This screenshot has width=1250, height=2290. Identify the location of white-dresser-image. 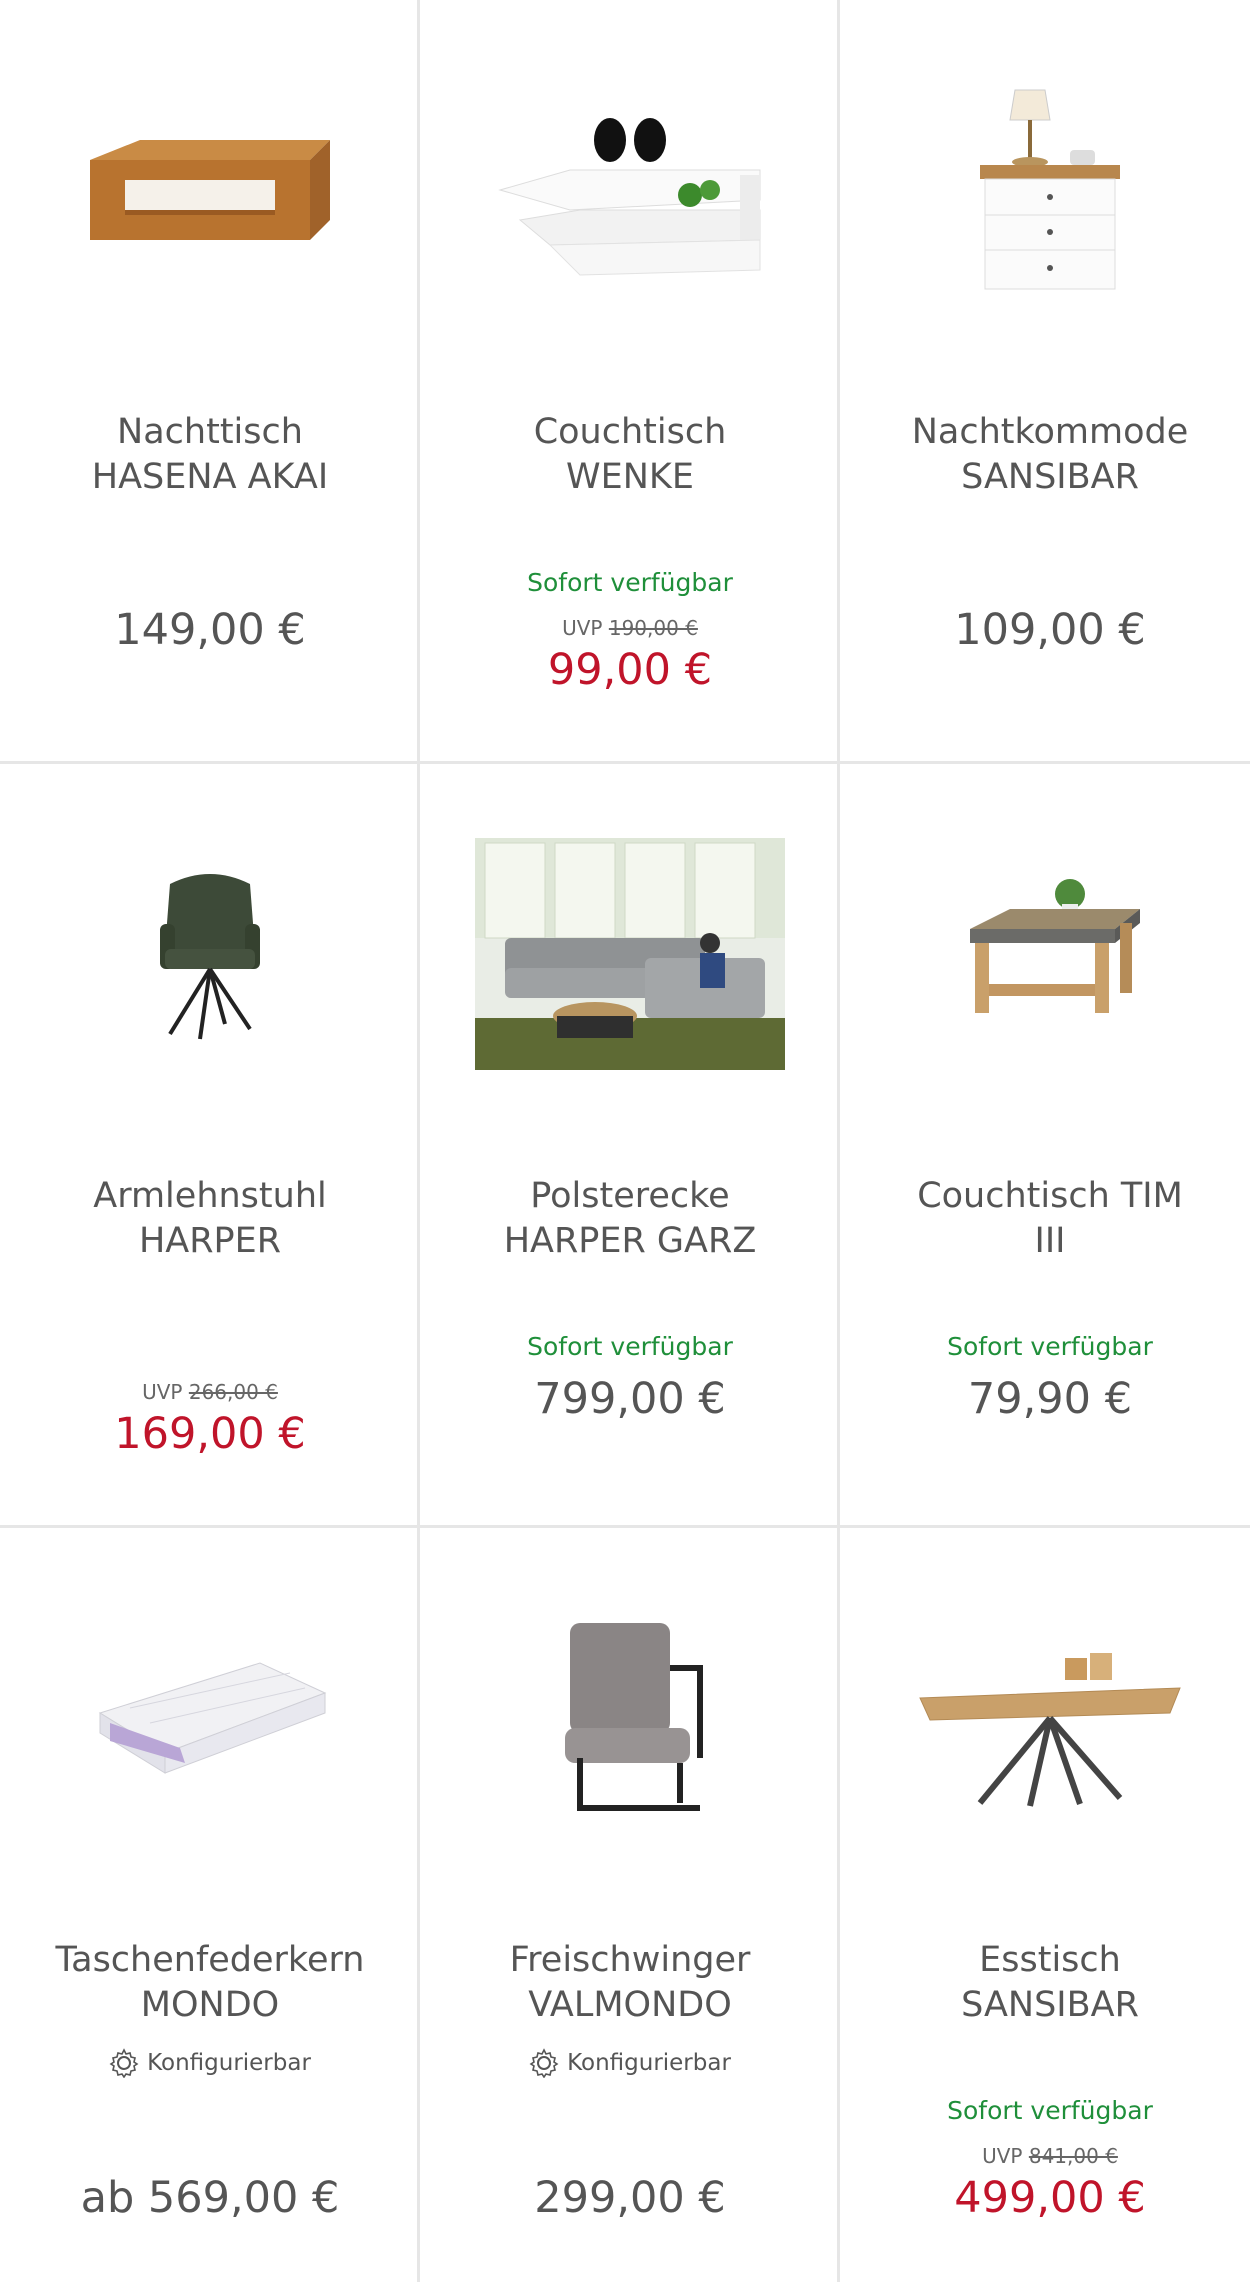
(1050, 189).